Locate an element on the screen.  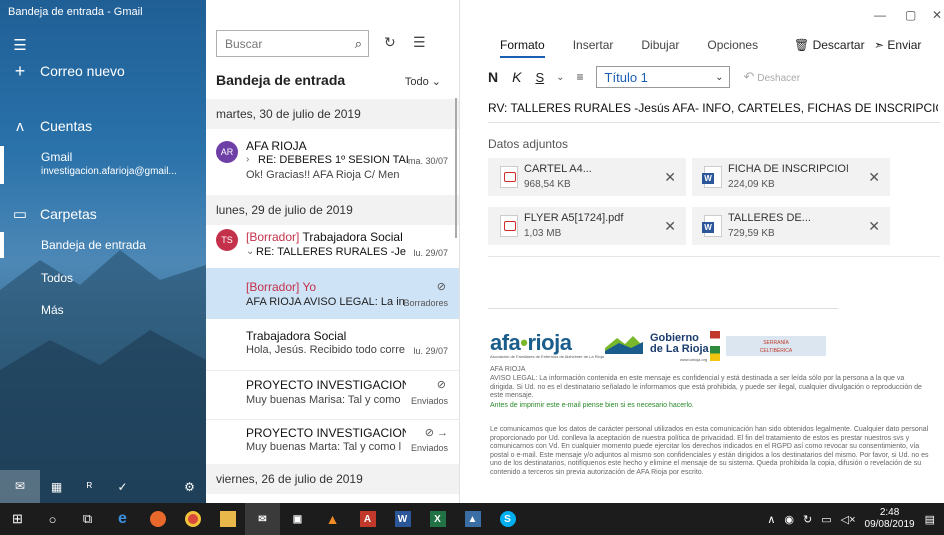
search-button: ○ is located at coordinates (52, 519).